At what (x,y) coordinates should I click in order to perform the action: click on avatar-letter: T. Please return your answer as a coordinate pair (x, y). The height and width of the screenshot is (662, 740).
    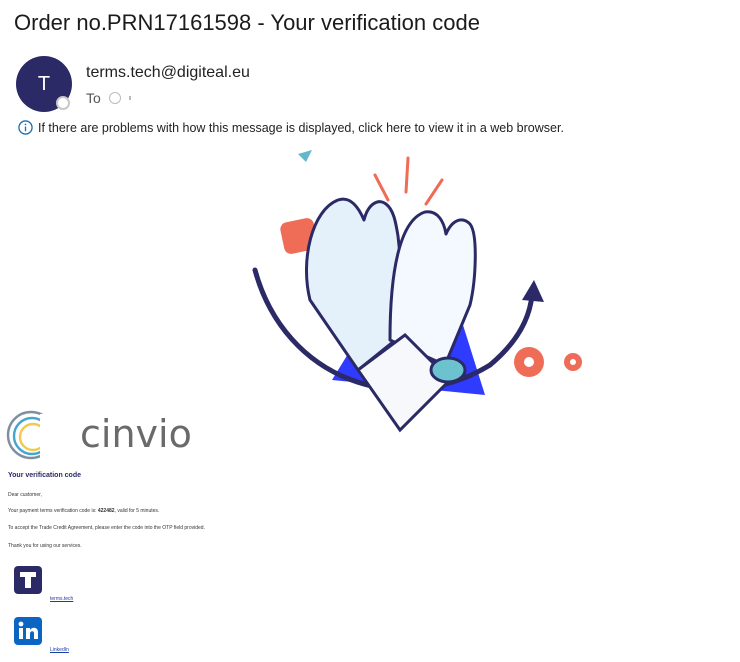
    Looking at the image, I should click on (44, 83).